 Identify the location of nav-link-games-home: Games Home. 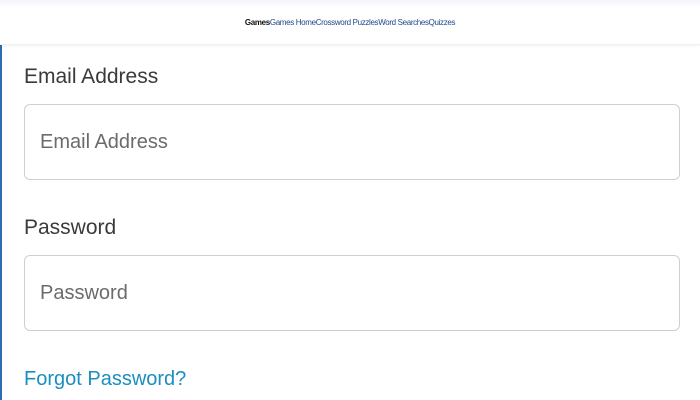
(293, 22).